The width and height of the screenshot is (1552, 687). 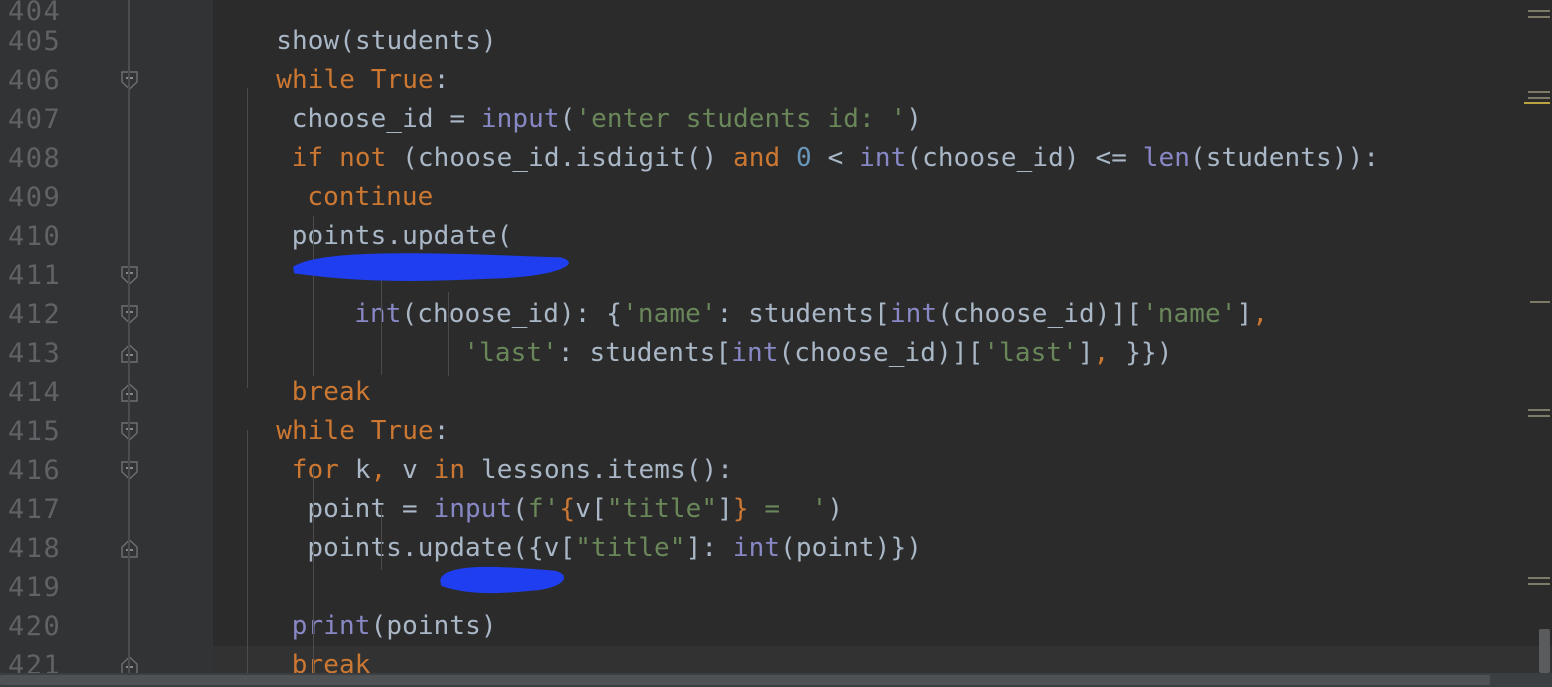 What do you see at coordinates (35, 548) in the screenshot?
I see `line-number: 418` at bounding box center [35, 548].